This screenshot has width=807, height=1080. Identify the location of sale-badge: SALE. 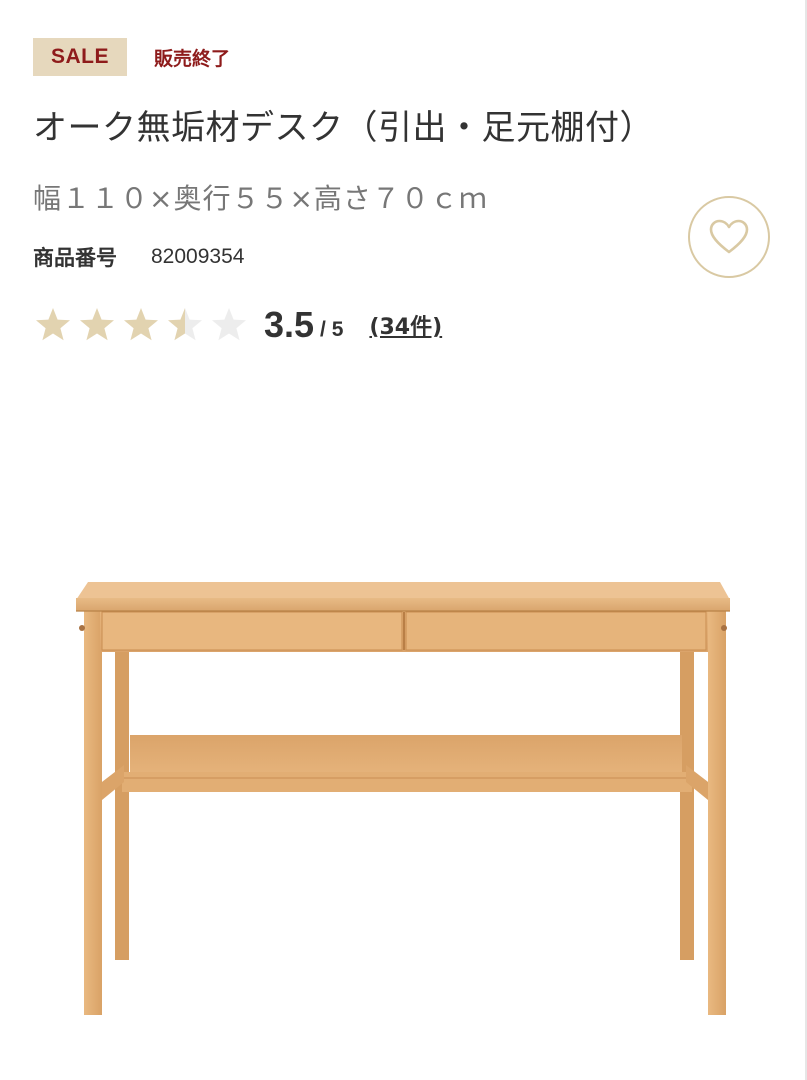
(80, 57).